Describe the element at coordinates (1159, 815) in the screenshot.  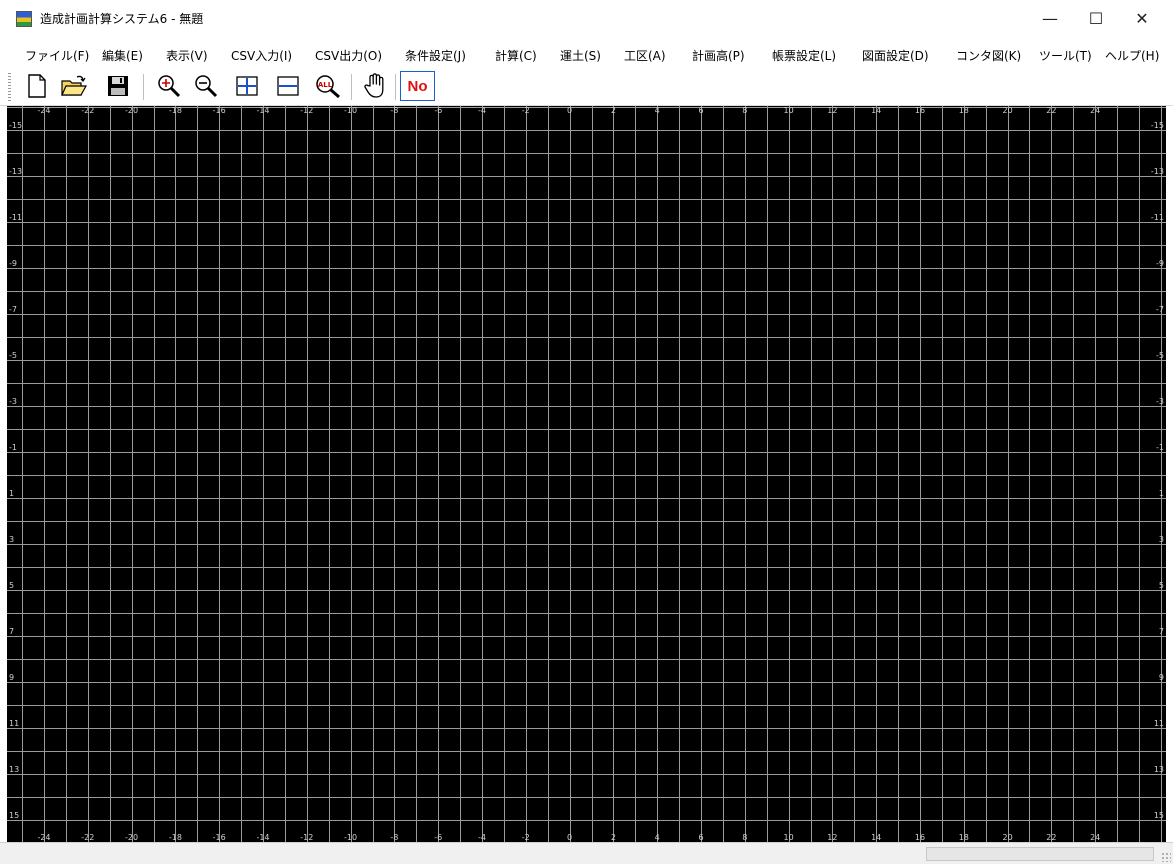
I see `y-axis-label-right: 15` at that location.